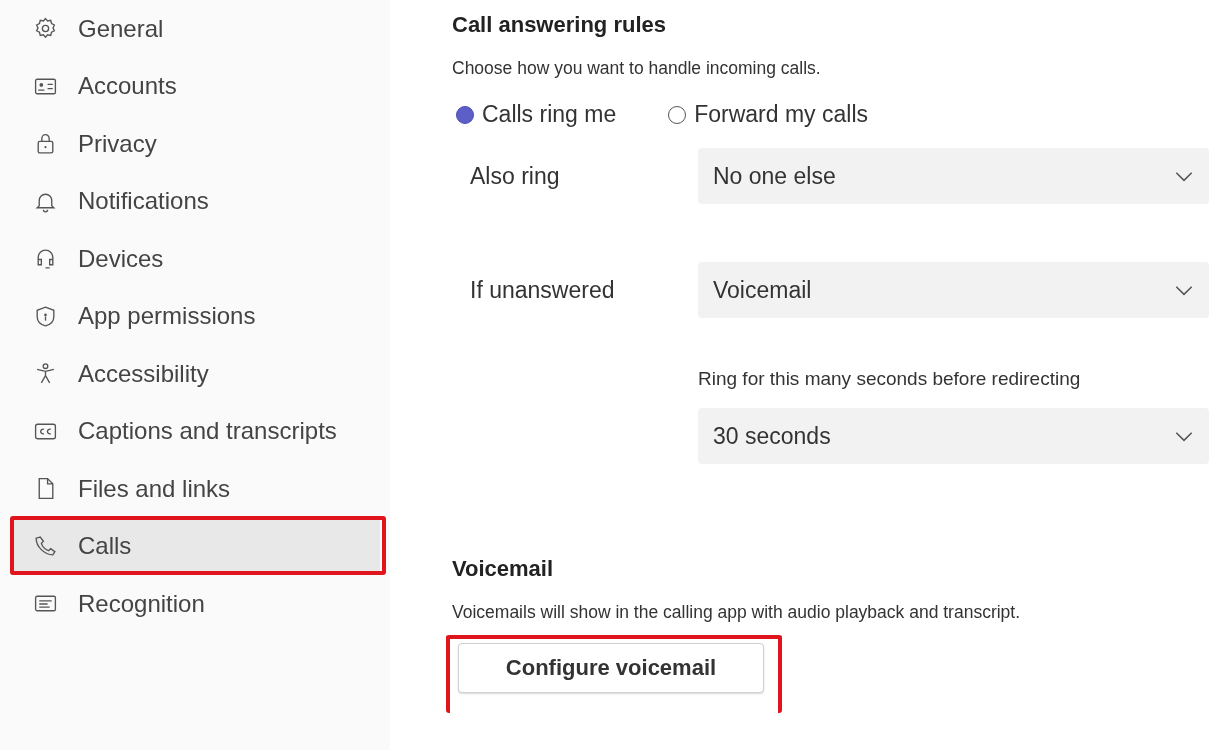 This screenshot has width=1215, height=750. I want to click on shield-icon, so click(45, 316).